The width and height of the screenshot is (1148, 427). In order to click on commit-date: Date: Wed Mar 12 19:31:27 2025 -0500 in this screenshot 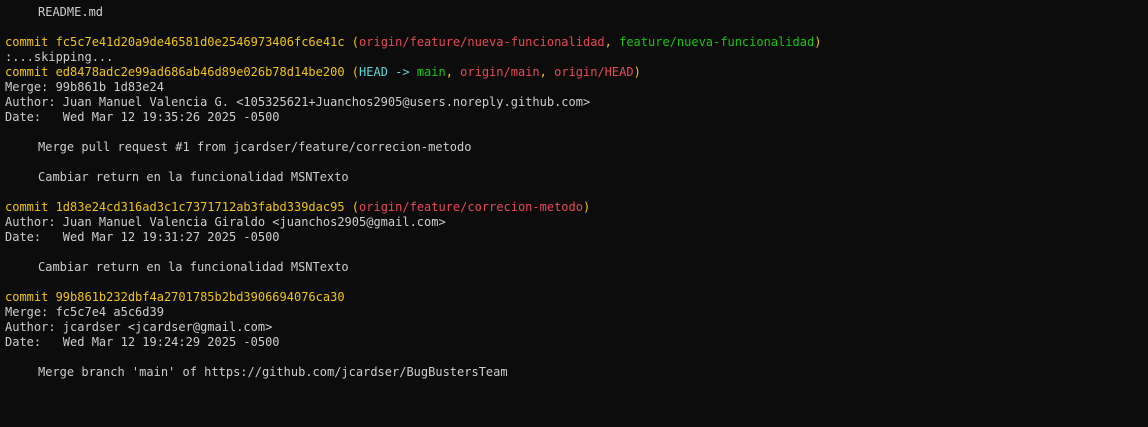, I will do `click(142, 237)`.